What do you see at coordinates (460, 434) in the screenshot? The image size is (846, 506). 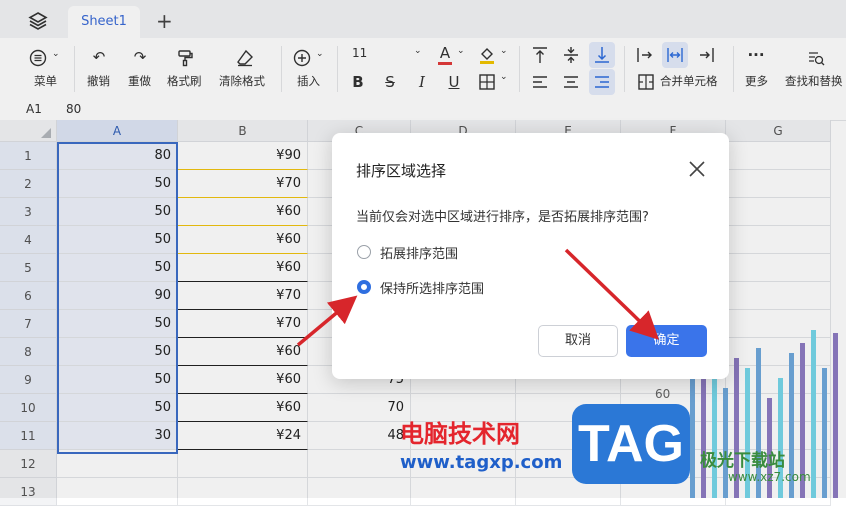 I see `watermark-cn-text: 电脑技术网` at bounding box center [460, 434].